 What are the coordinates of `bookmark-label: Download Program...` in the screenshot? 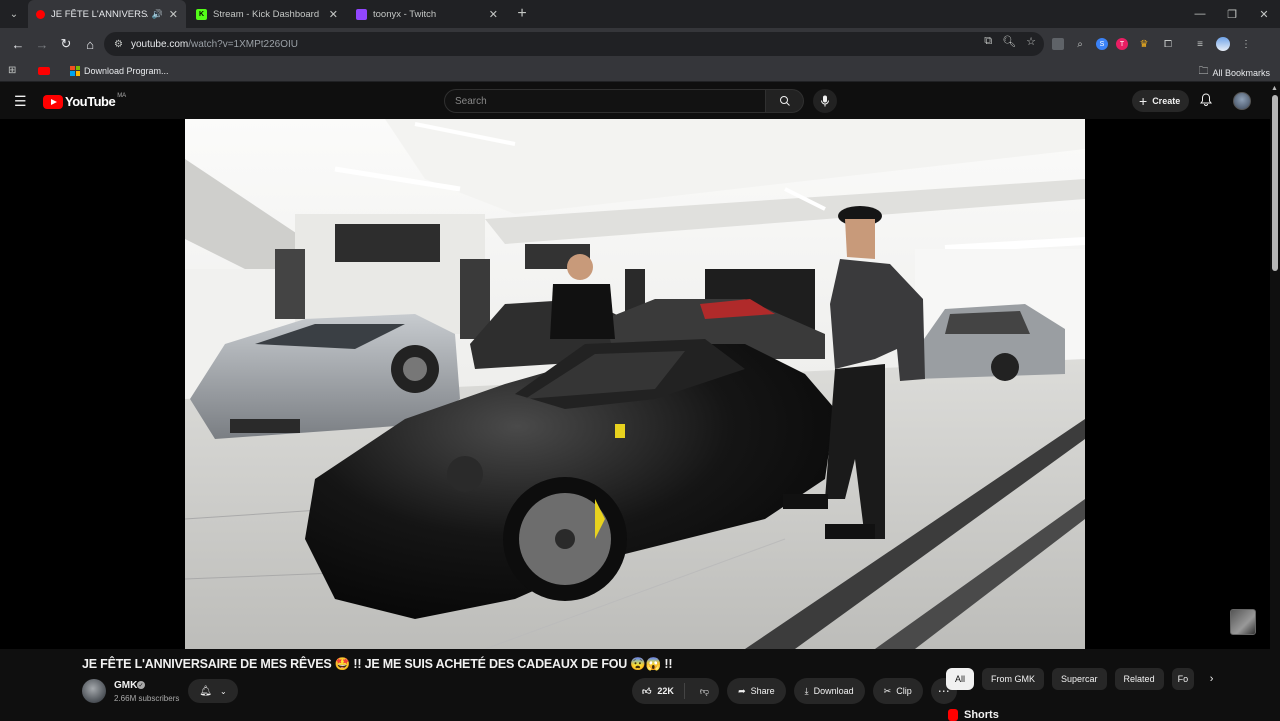 It's located at (126, 70).